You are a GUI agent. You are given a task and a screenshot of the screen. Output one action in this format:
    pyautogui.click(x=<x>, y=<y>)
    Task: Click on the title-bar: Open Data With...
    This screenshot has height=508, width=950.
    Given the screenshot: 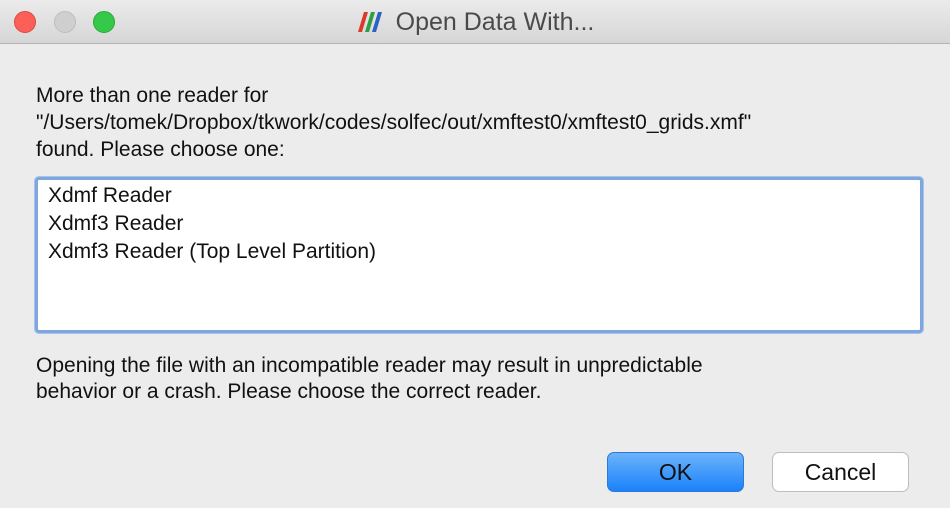 What is the action you would take?
    pyautogui.click(x=475, y=22)
    